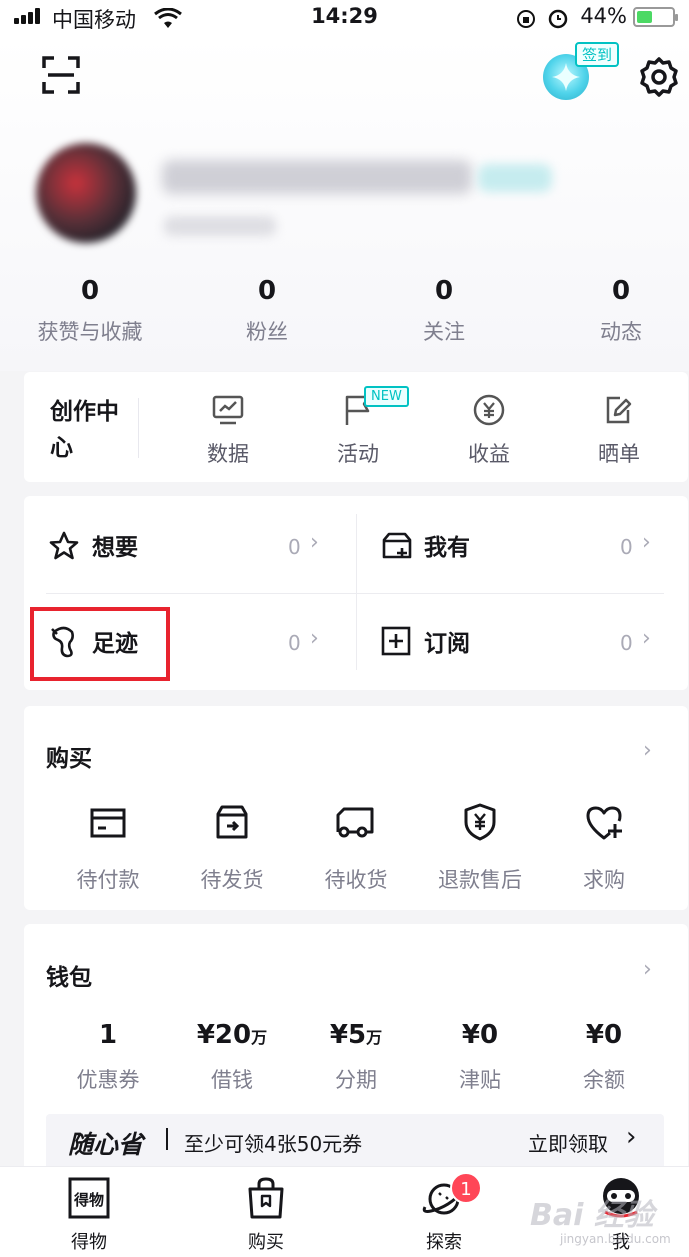 Image resolution: width=689 pixels, height=1257 pixels. Describe the element at coordinates (232, 1057) in the screenshot. I see `wallet-loan: ¥20万 借钱` at that location.